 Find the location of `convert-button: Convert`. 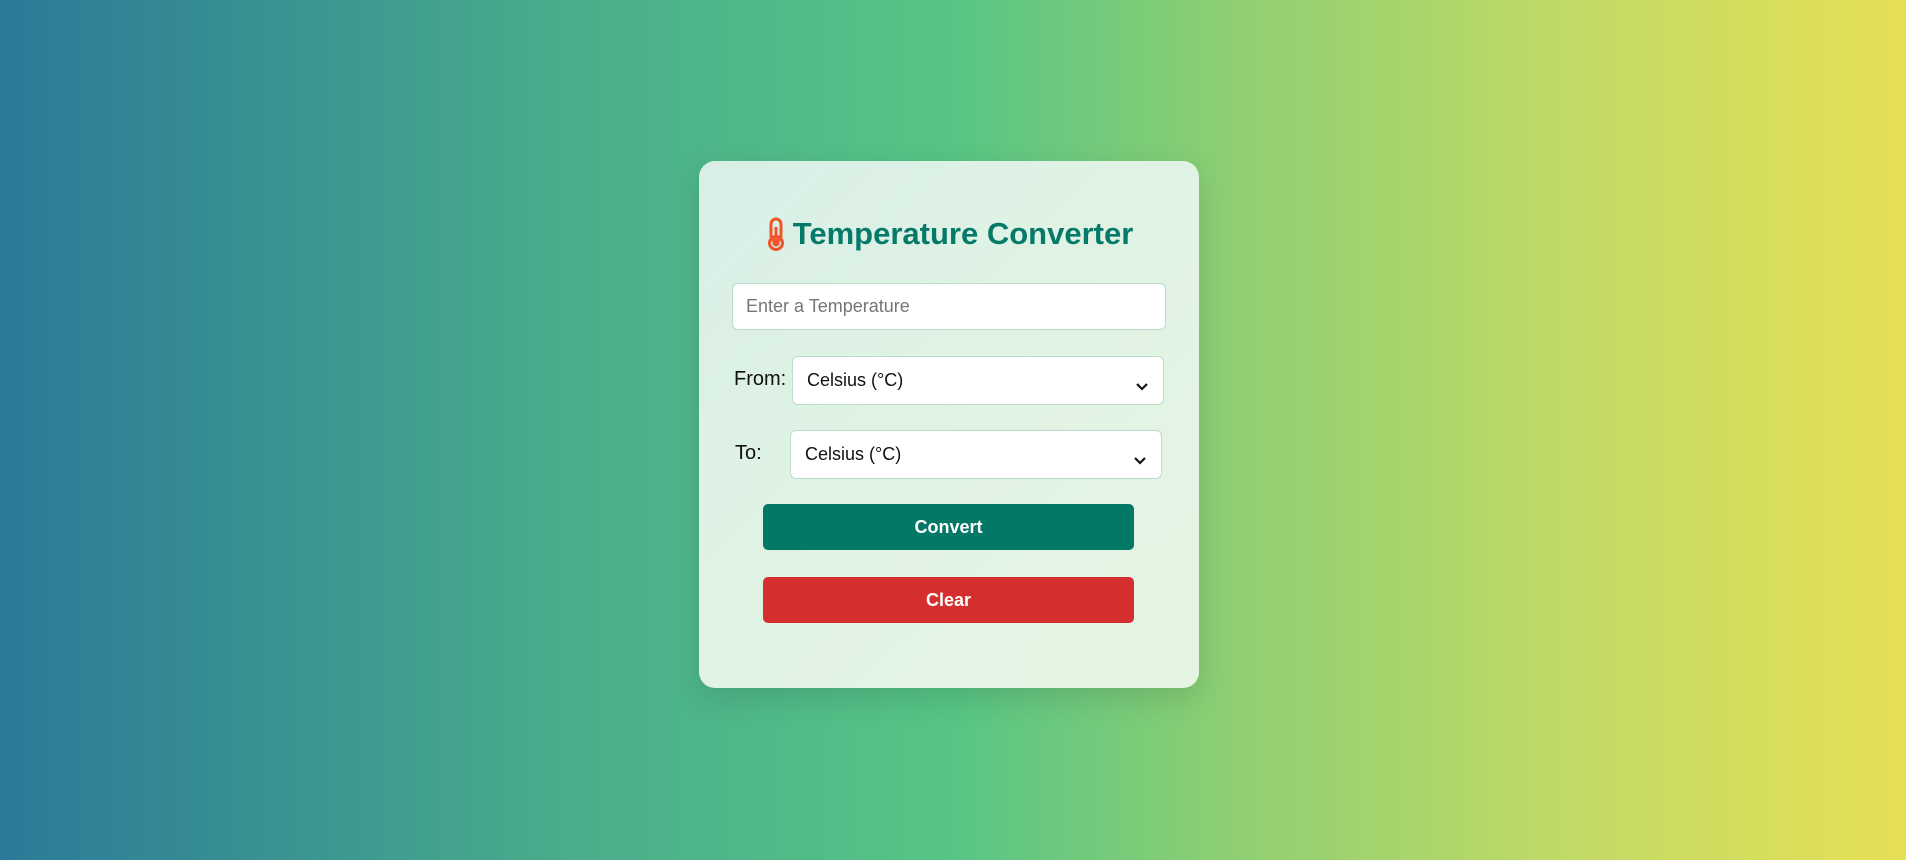

convert-button: Convert is located at coordinates (948, 527).